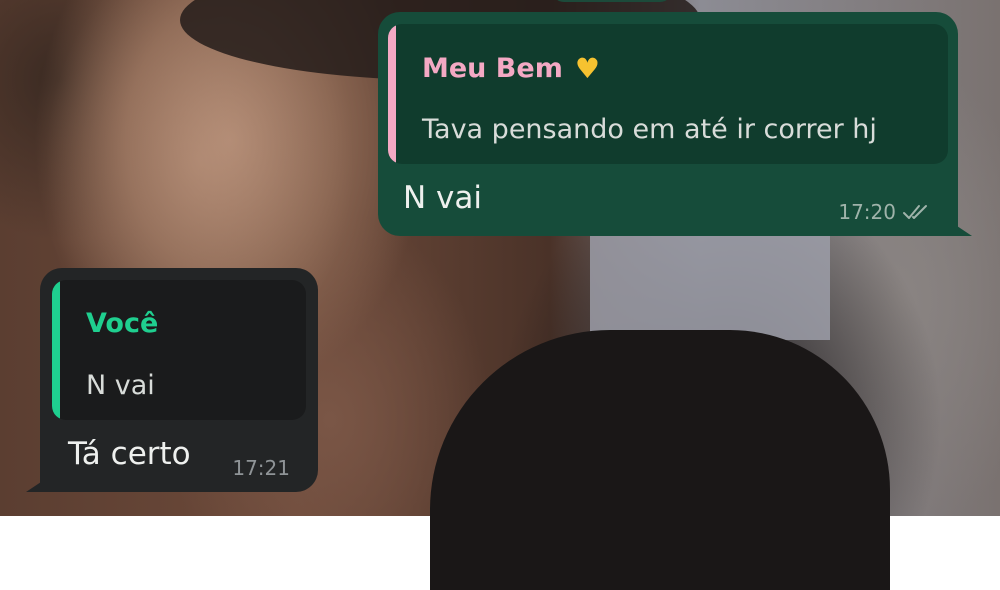 The width and height of the screenshot is (1000, 590). What do you see at coordinates (649, 129) in the screenshot?
I see `quote-text: Tava pensando em até ir correr hj` at bounding box center [649, 129].